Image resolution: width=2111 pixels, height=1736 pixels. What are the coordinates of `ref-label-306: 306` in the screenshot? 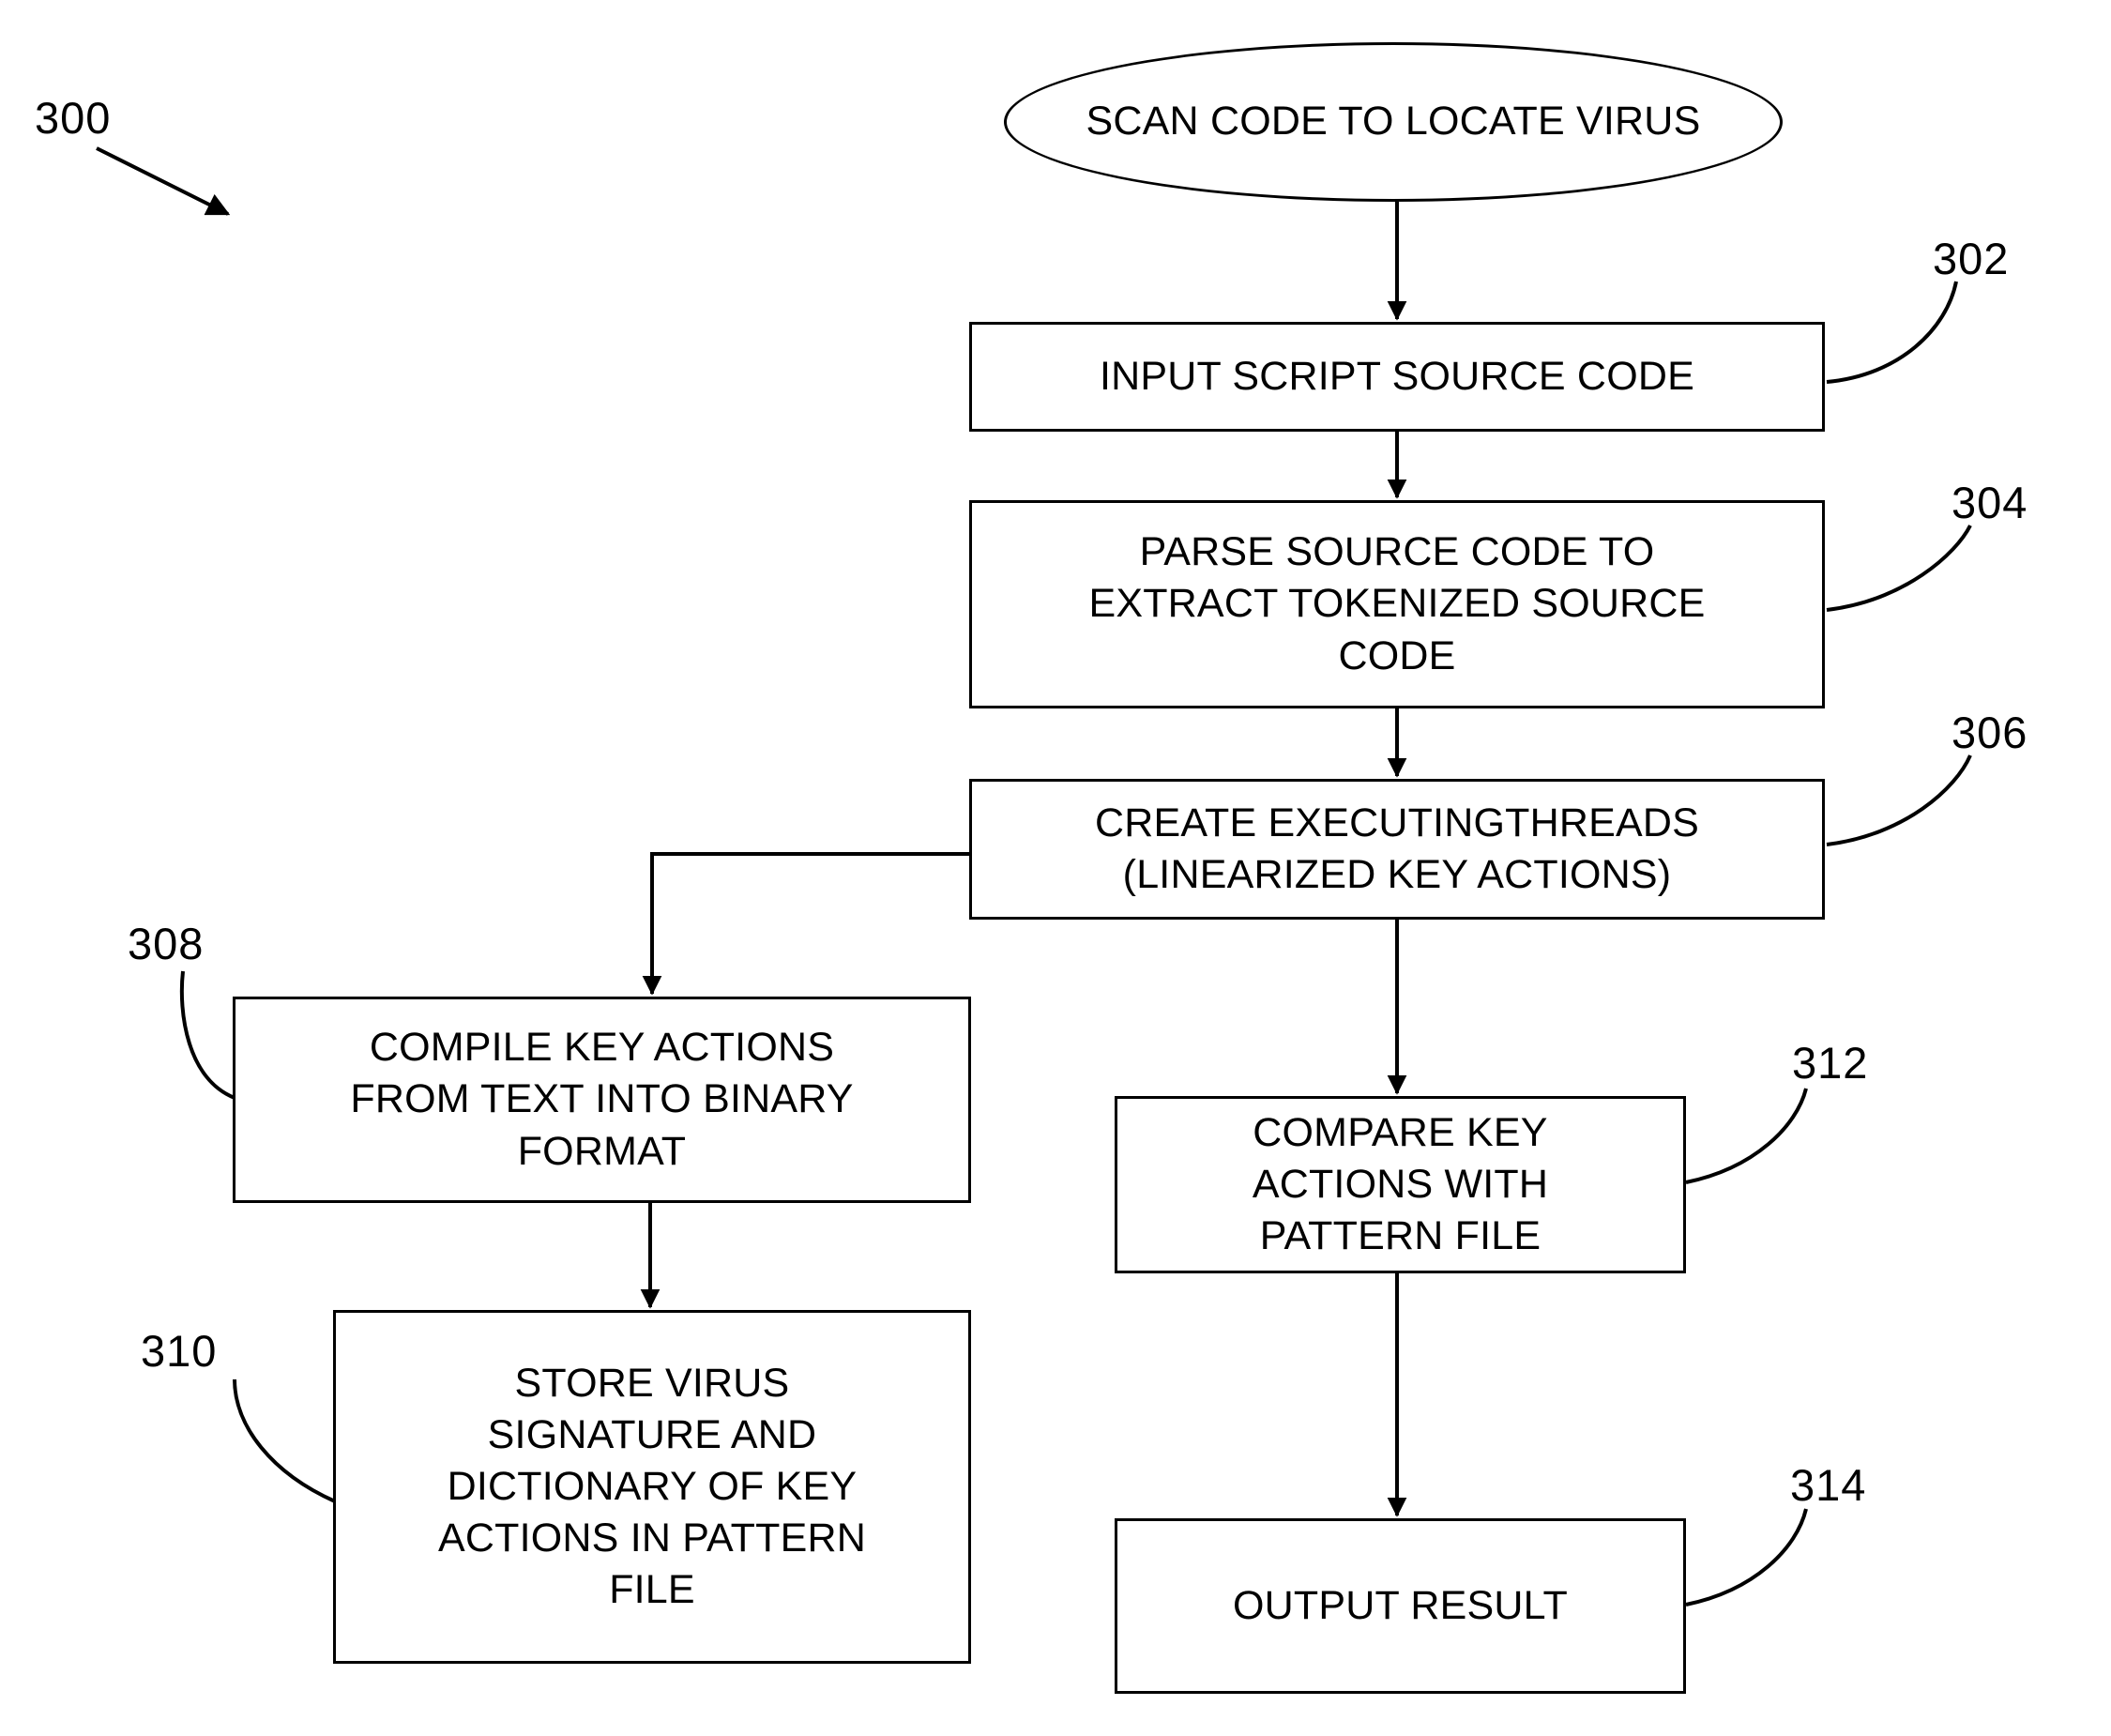 It's located at (1990, 732).